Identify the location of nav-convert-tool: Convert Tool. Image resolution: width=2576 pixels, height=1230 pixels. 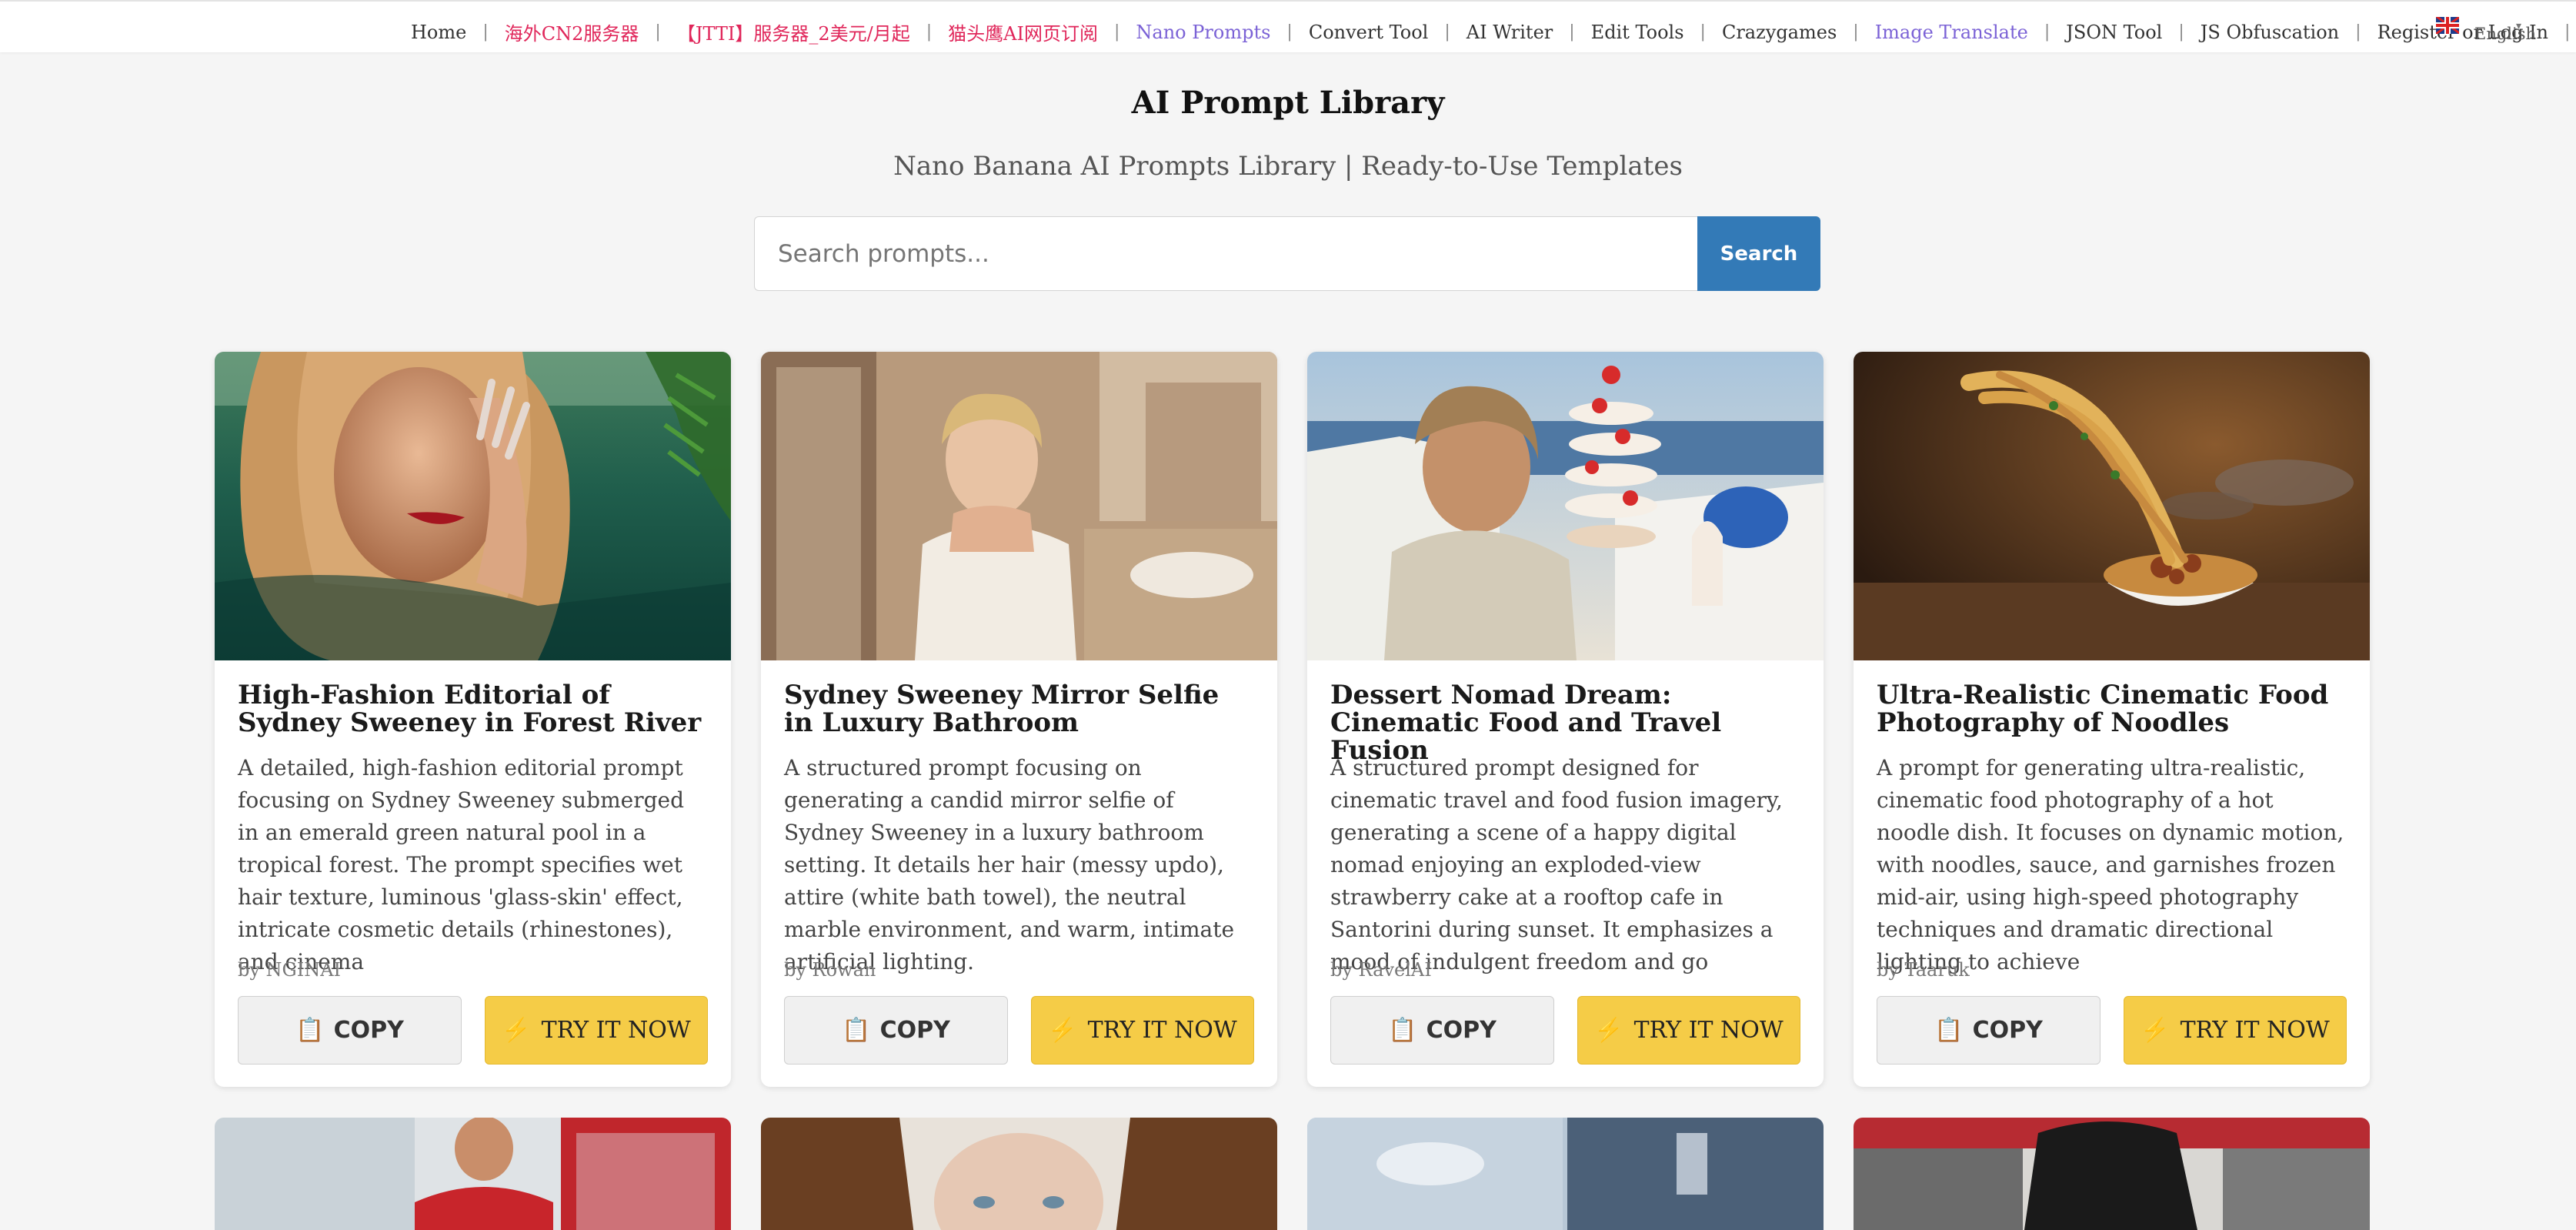
(1369, 32).